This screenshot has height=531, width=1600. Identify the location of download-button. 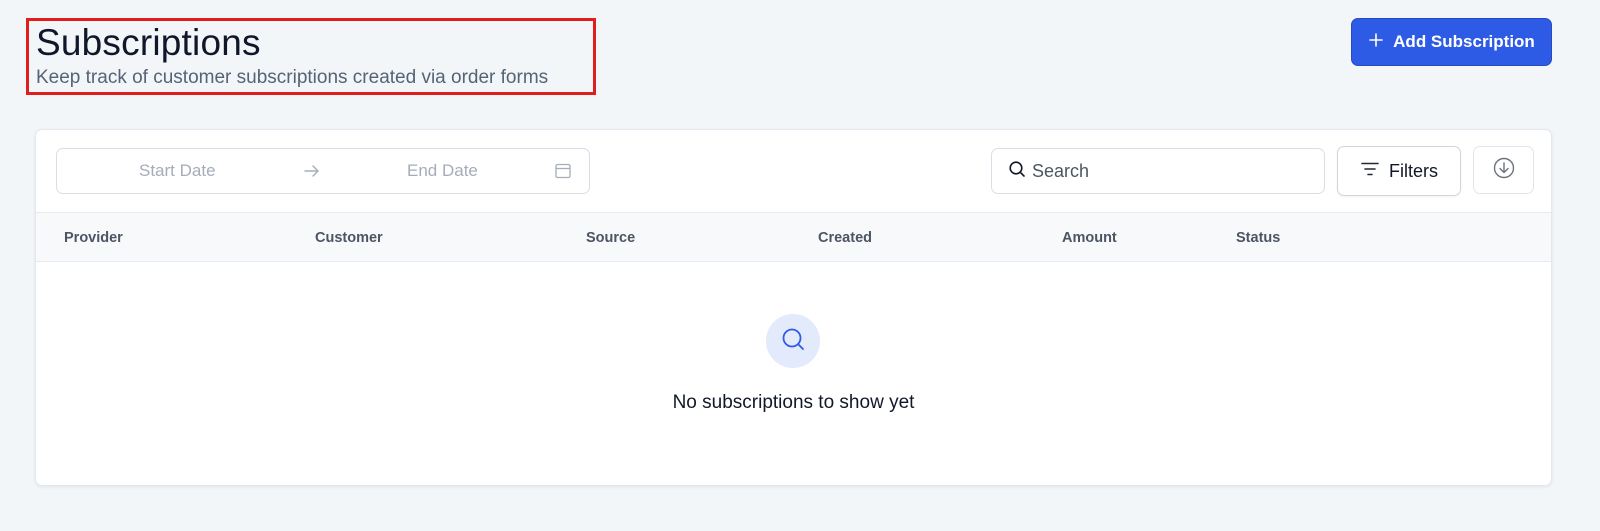
(1503, 170).